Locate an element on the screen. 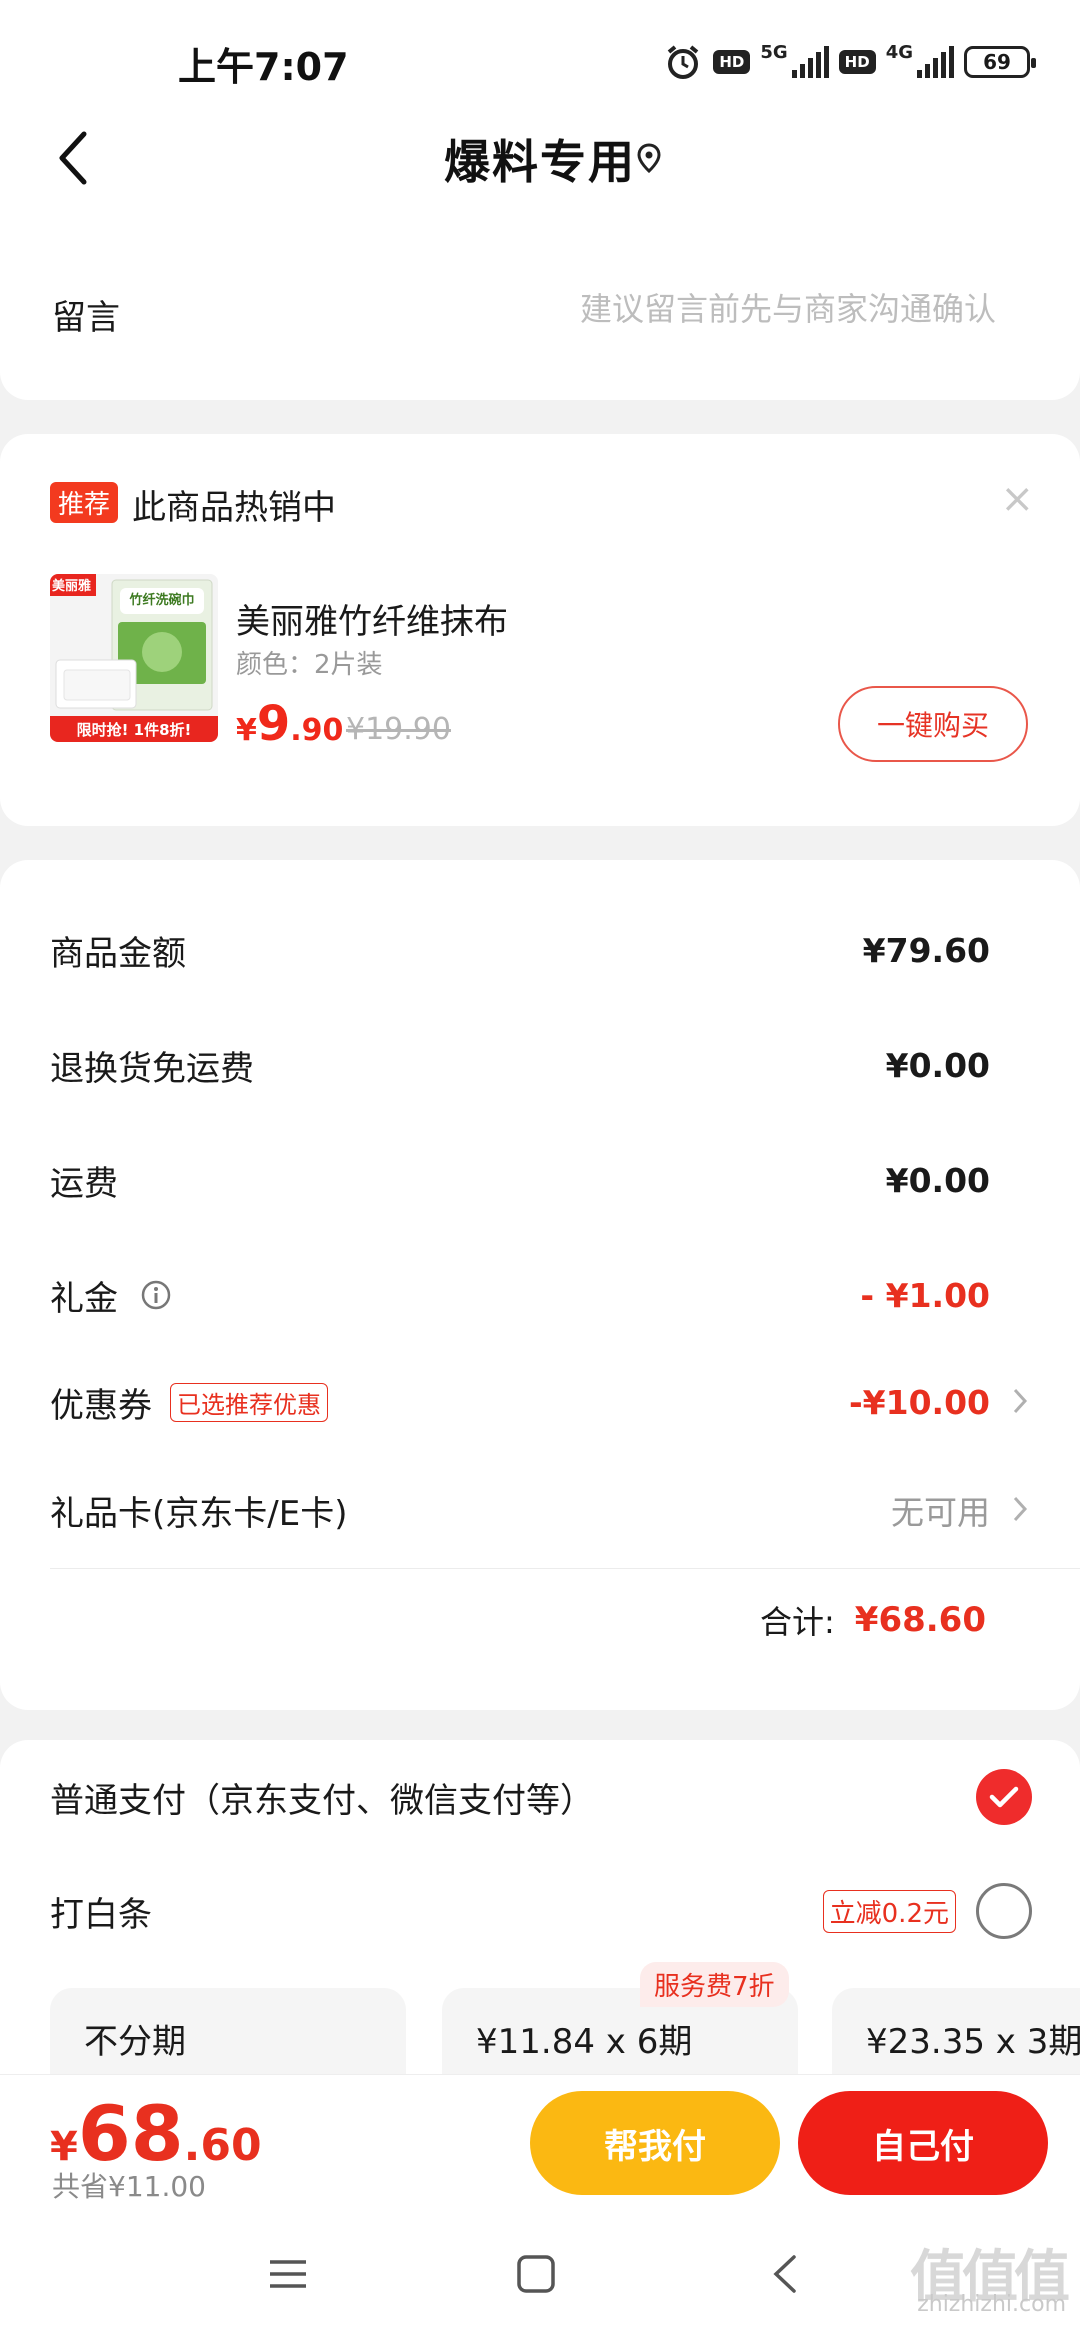 This screenshot has height=2340, width=1080. nav-back-icon is located at coordinates (784, 2274).